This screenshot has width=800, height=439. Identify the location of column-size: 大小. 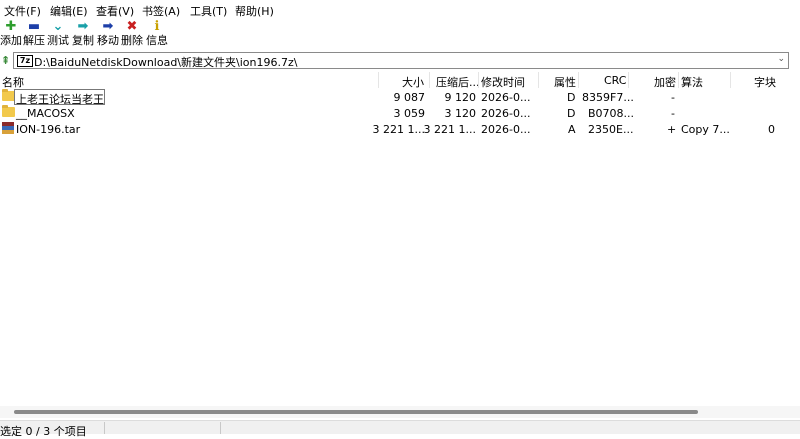
(413, 82).